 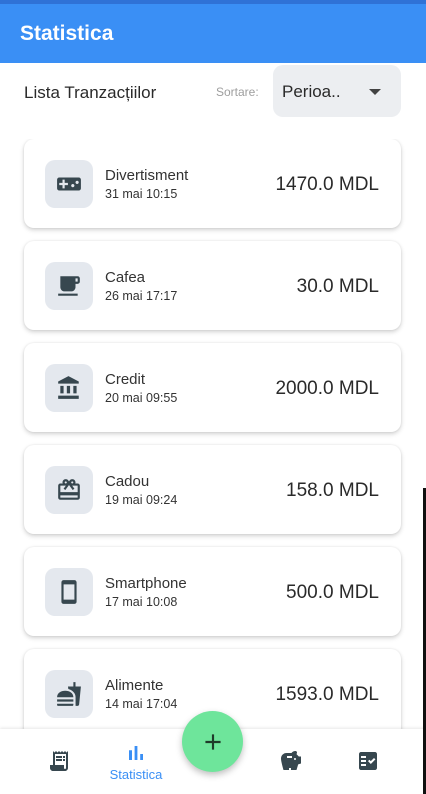 What do you see at coordinates (136, 753) in the screenshot?
I see `bar-chart-icon` at bounding box center [136, 753].